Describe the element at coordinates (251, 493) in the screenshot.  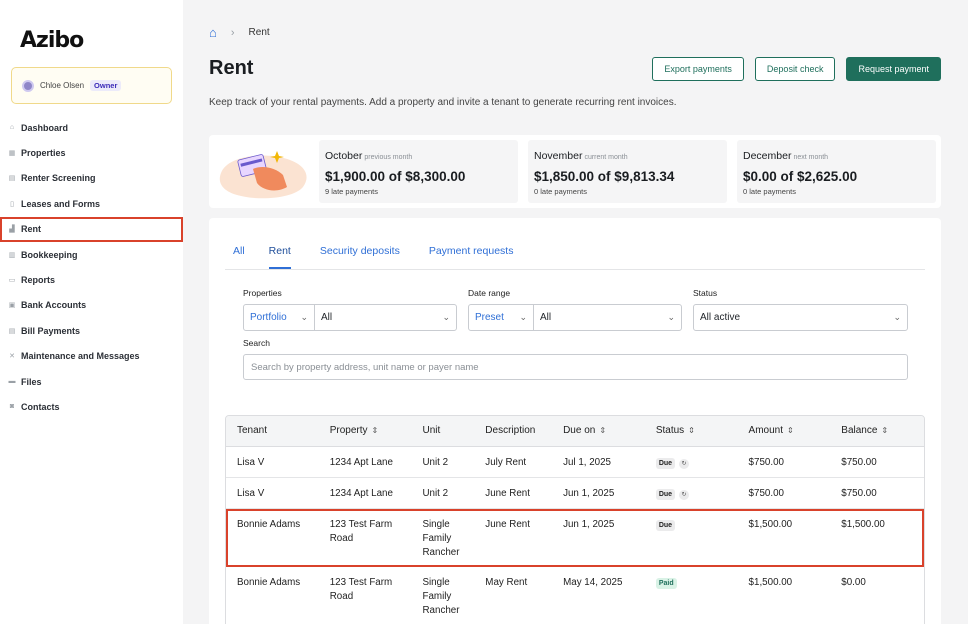
I see `cell-tenant: Lisa V` at that location.